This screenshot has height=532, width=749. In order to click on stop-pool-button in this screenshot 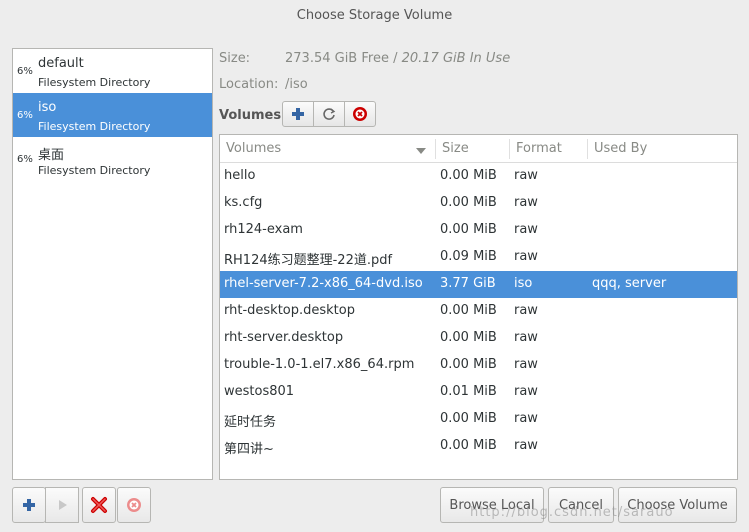, I will do `click(99, 505)`.